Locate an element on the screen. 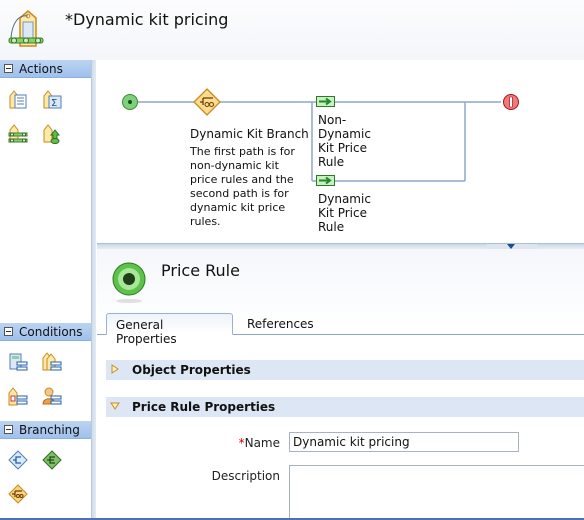  action-sum-icon: Σ is located at coordinates (52, 99).